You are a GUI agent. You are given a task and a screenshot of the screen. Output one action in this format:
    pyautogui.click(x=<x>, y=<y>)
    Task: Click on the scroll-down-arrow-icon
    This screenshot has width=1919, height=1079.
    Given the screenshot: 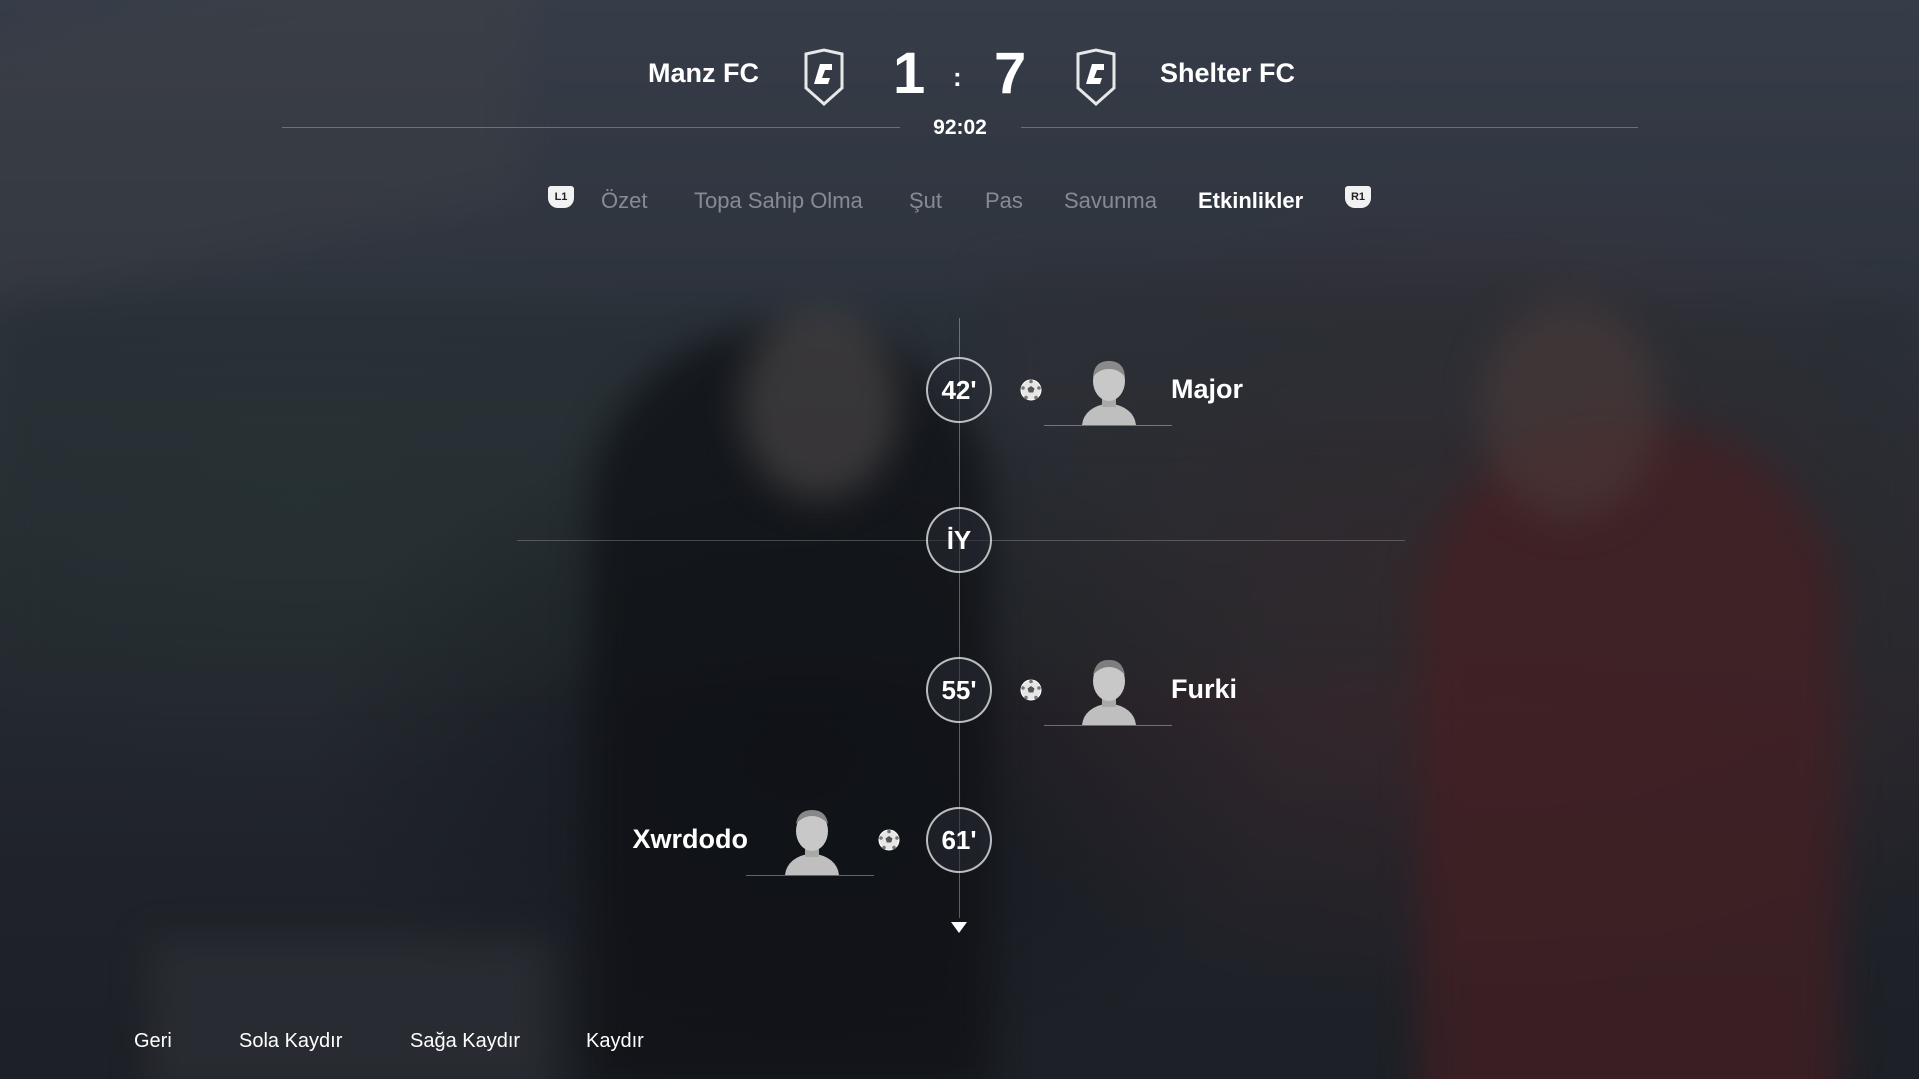 What is the action you would take?
    pyautogui.click(x=959, y=927)
    